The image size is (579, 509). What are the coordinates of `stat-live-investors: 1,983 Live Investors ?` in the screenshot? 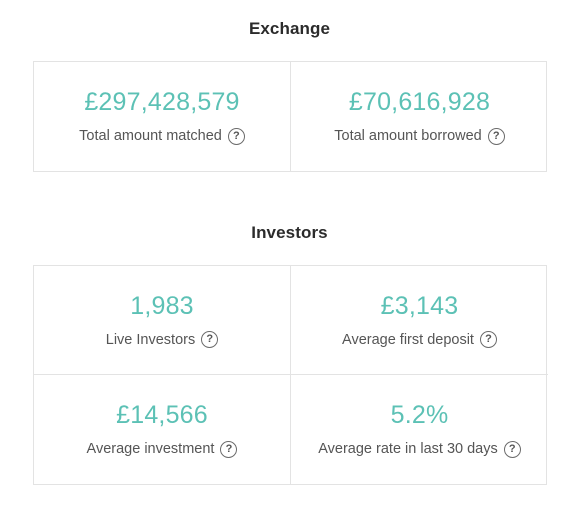 It's located at (162, 320).